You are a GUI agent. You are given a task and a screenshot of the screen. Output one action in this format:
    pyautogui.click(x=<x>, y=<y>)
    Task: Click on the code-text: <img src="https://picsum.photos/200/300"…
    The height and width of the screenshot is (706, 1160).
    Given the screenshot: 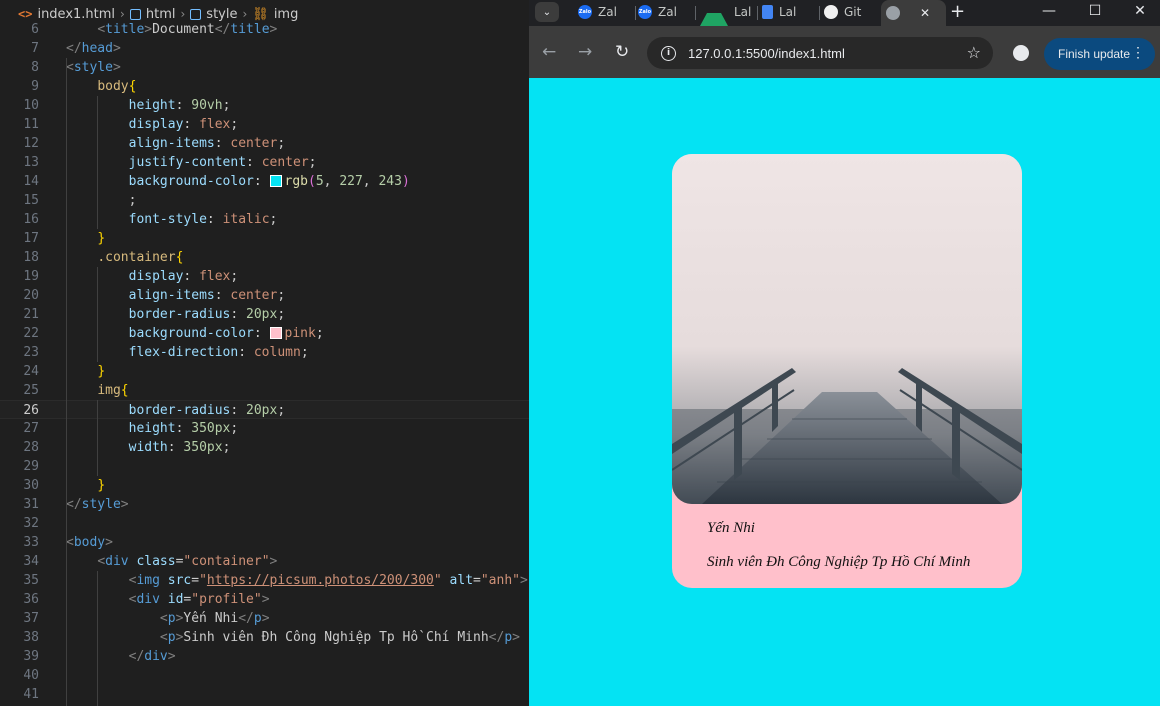 What is the action you would take?
    pyautogui.click(x=297, y=580)
    